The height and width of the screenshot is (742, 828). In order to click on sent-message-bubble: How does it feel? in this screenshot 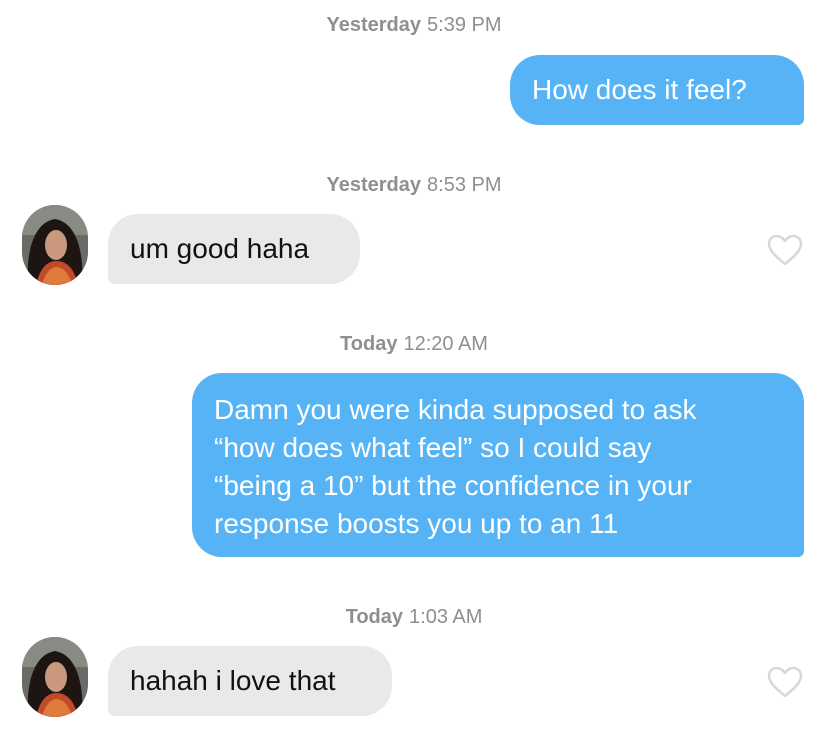, I will do `click(657, 90)`.